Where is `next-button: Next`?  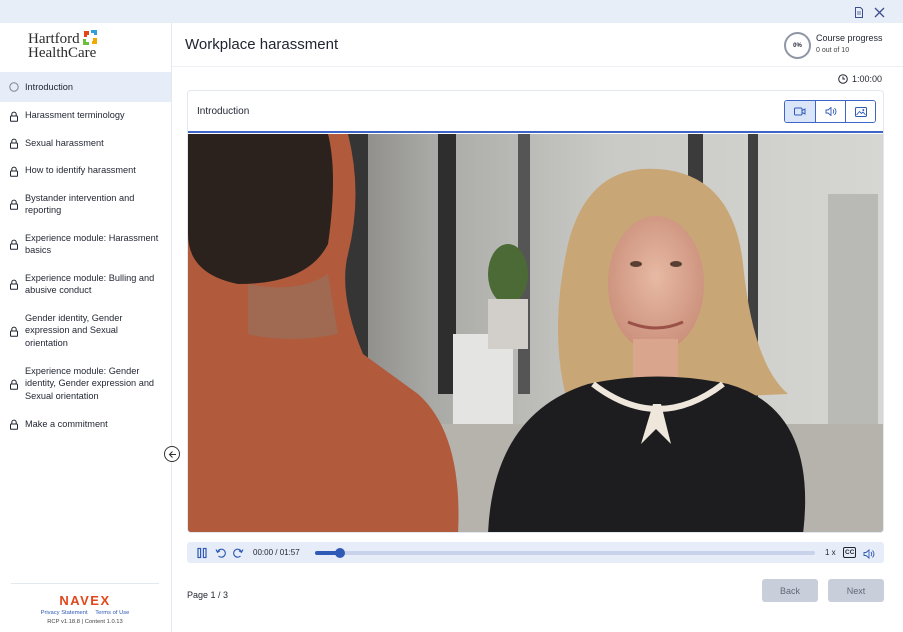
next-button: Next is located at coordinates (856, 590).